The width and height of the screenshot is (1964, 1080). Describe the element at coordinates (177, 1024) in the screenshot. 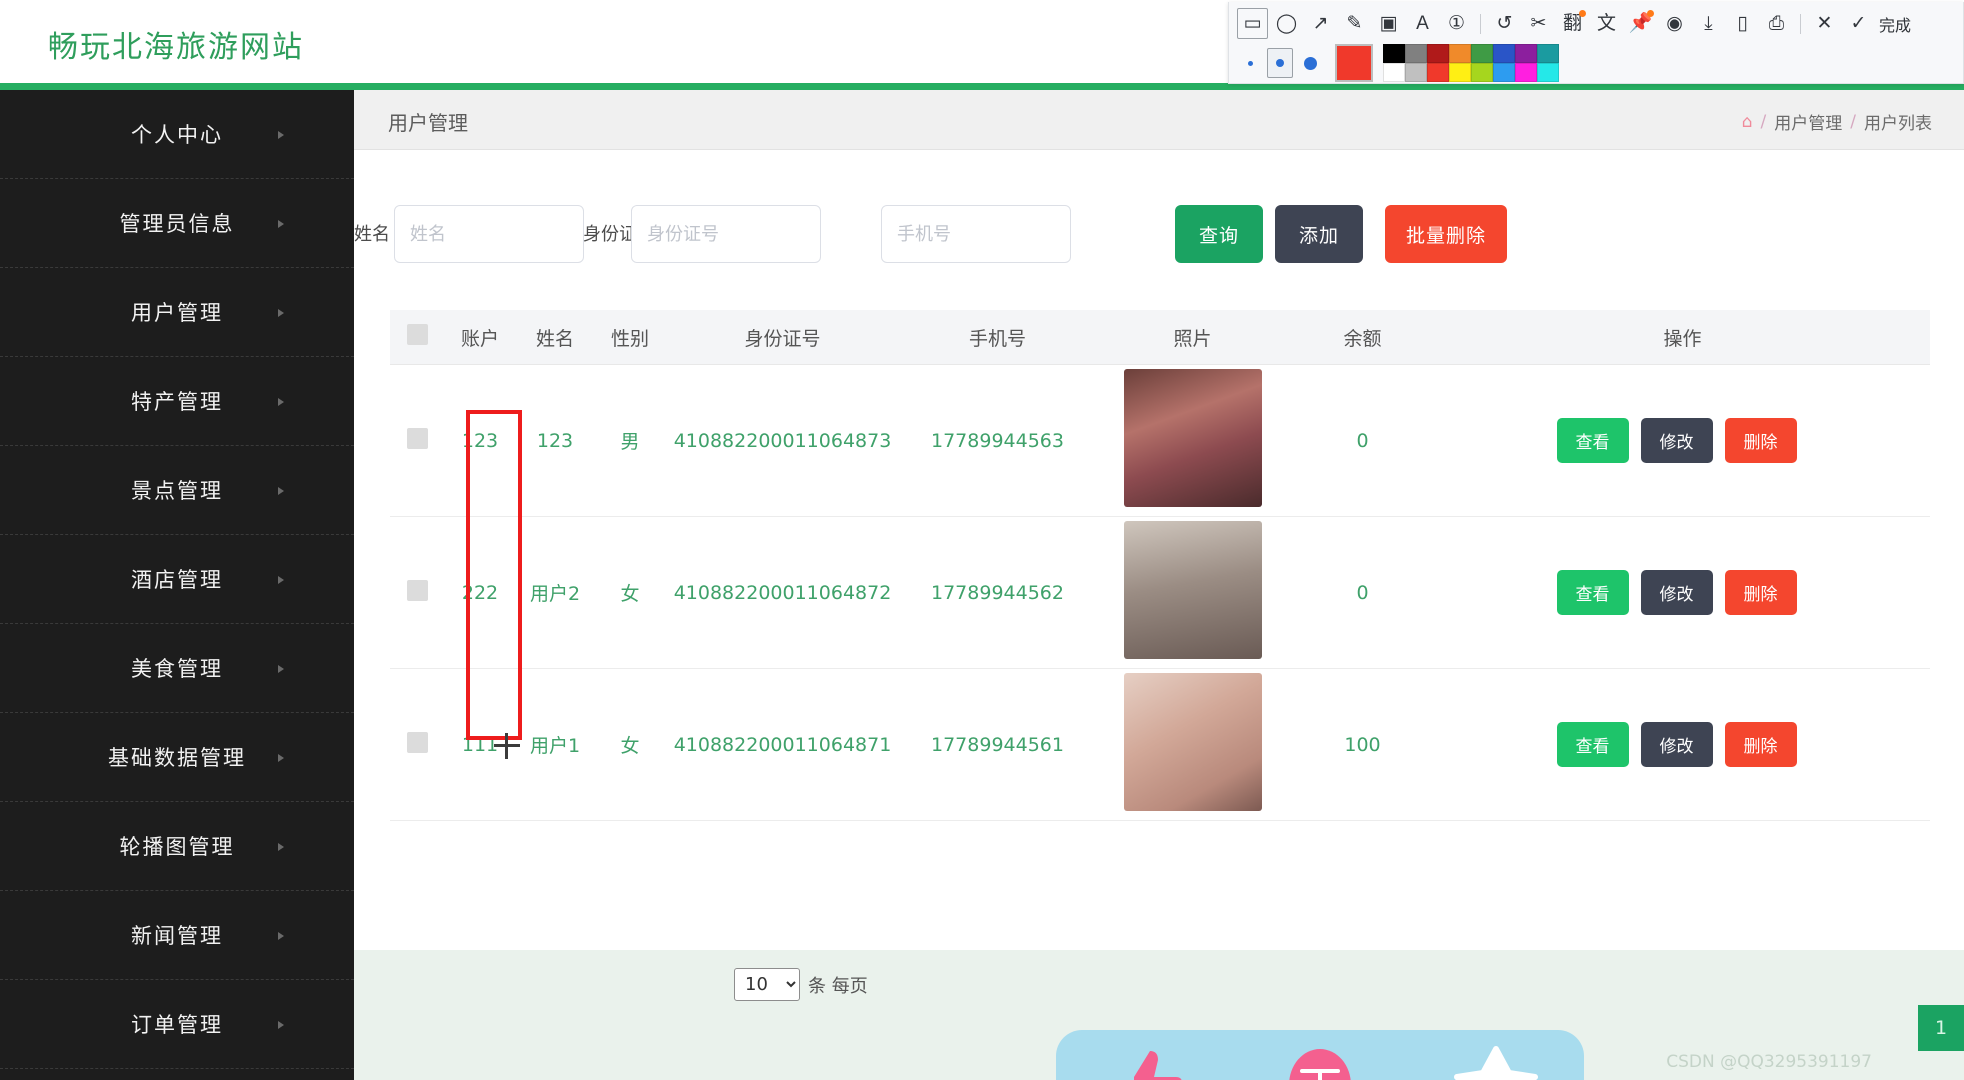

I see `sidebar-item-订单管理: 订单管理` at that location.